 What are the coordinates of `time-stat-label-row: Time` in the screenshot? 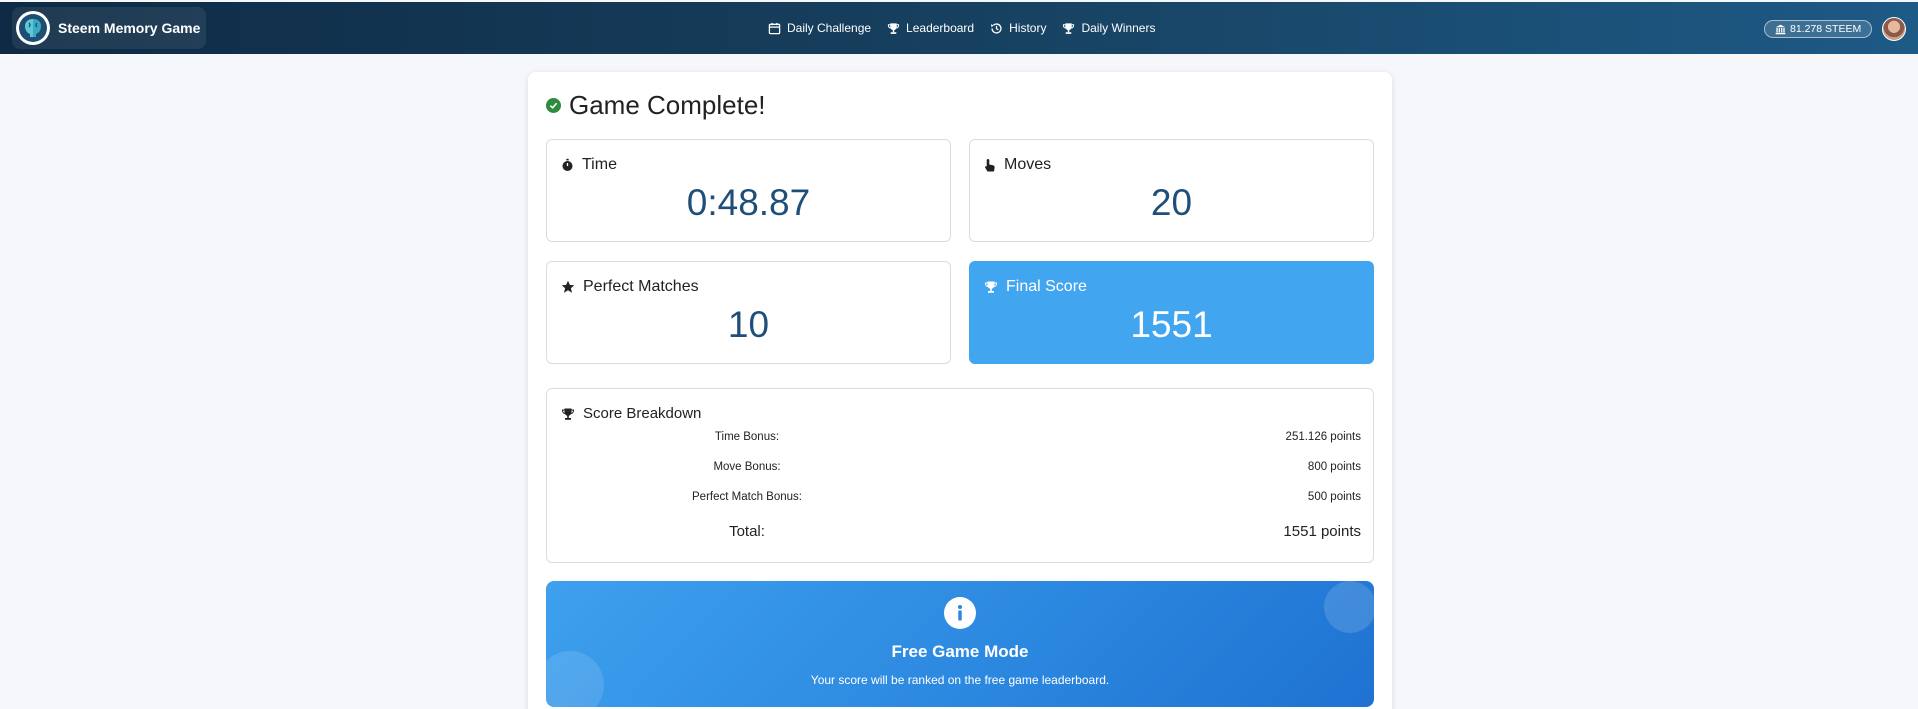 It's located at (589, 165).